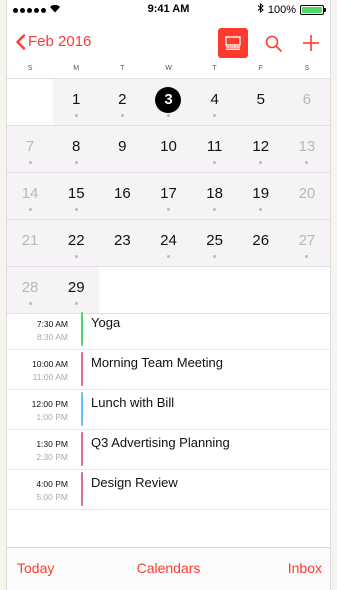  I want to click on day-number: 11, so click(214, 146).